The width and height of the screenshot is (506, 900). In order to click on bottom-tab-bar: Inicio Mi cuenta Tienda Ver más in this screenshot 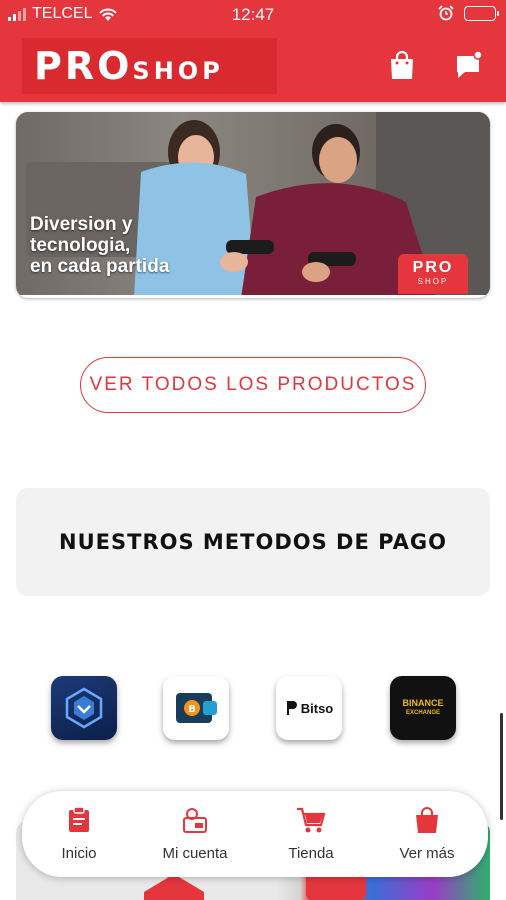, I will do `click(255, 834)`.